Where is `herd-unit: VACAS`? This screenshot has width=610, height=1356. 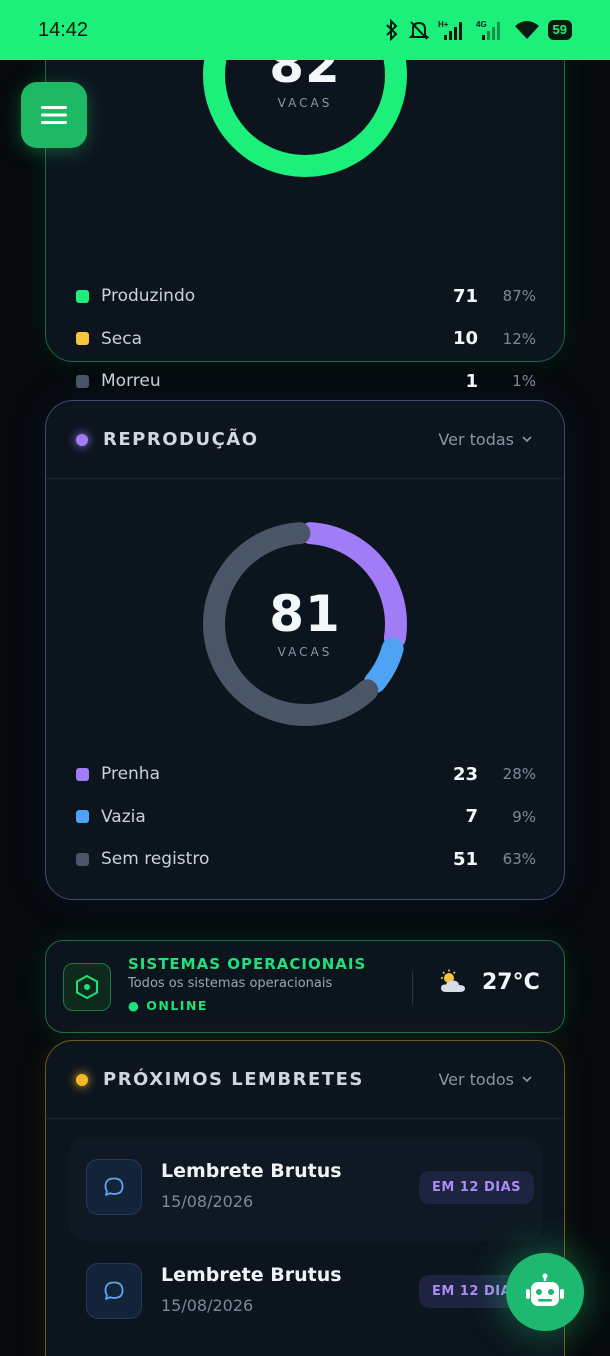
herd-unit: VACAS is located at coordinates (305, 103).